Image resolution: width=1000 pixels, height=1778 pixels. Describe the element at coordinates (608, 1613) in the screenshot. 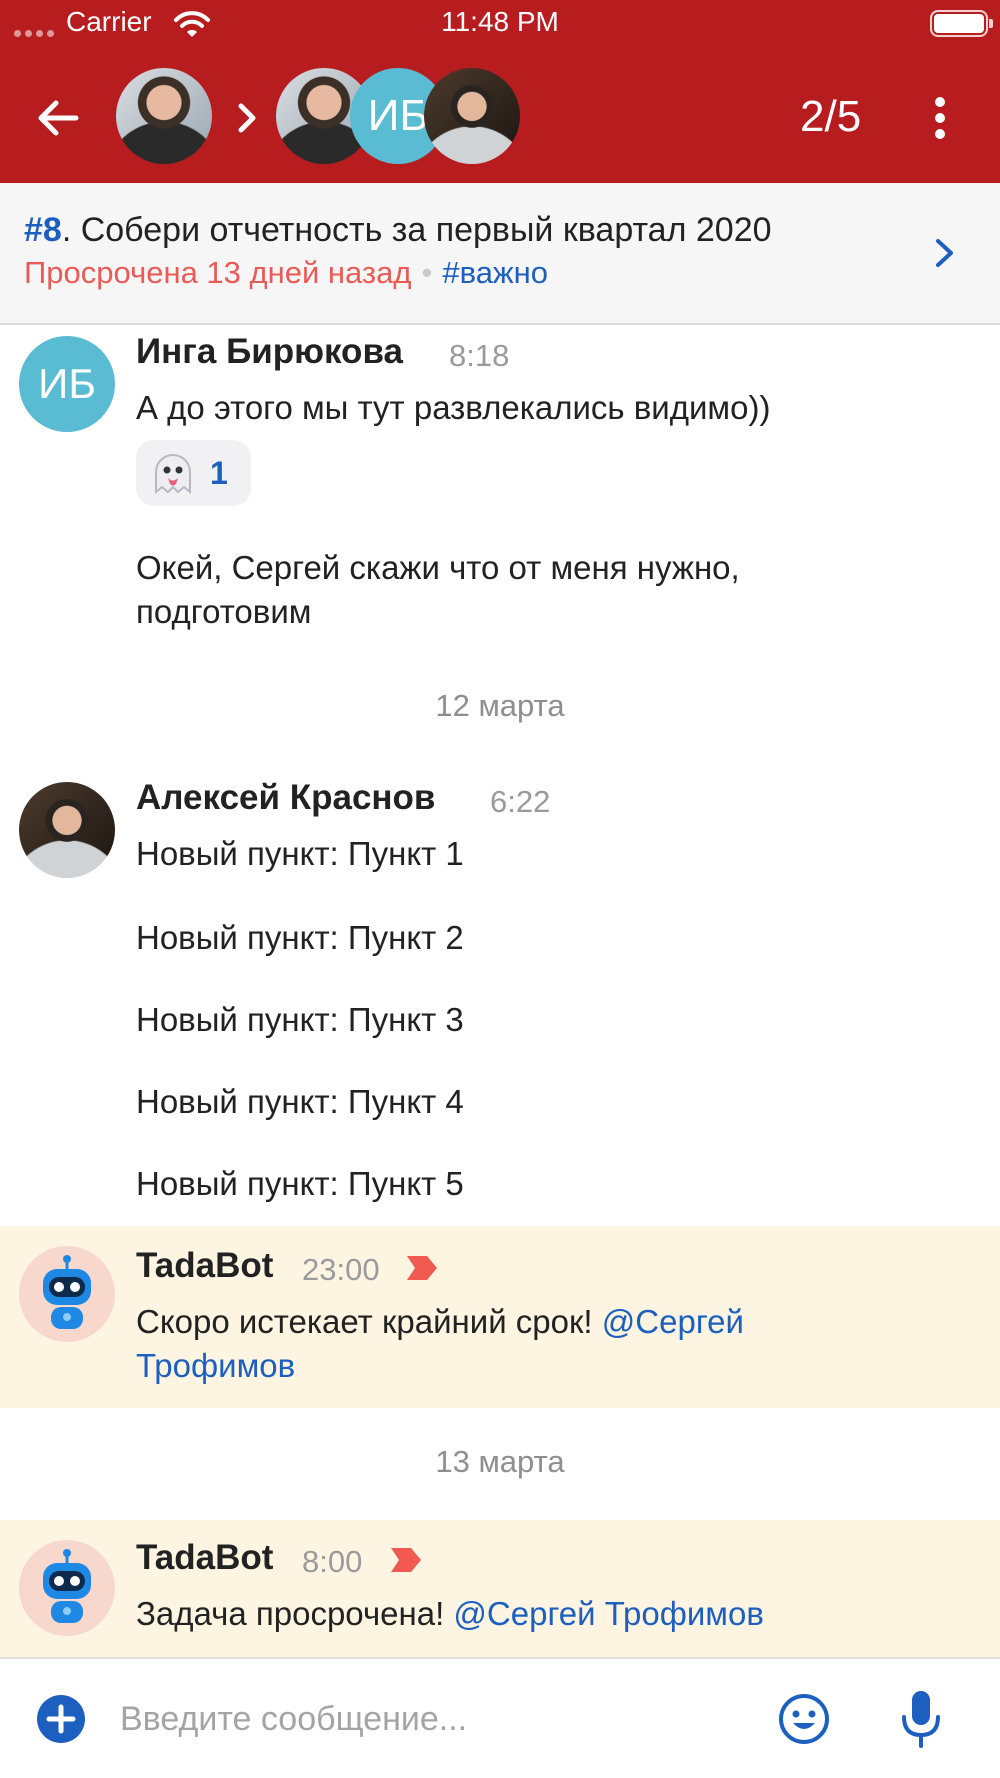

I see `user-mention: @Сергей Трофимов` at that location.